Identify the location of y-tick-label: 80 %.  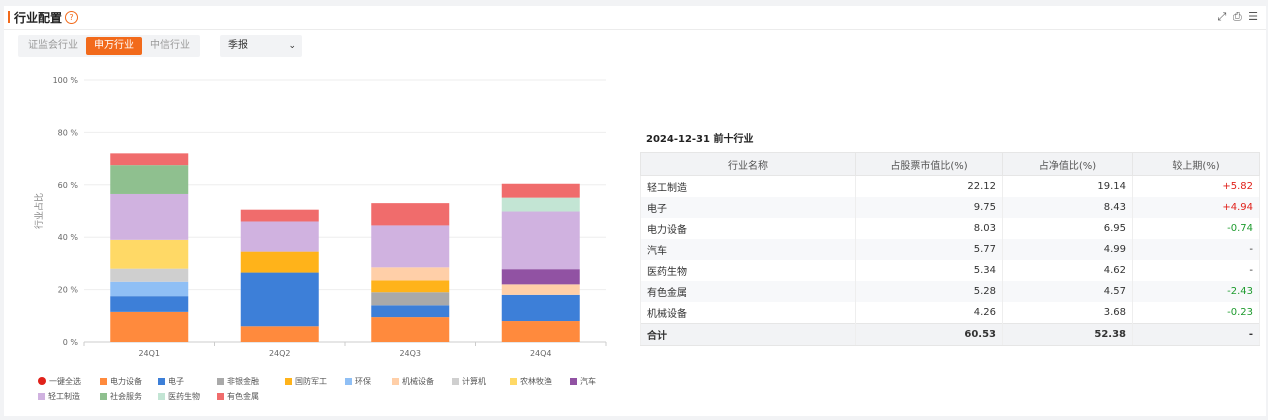
(68, 132).